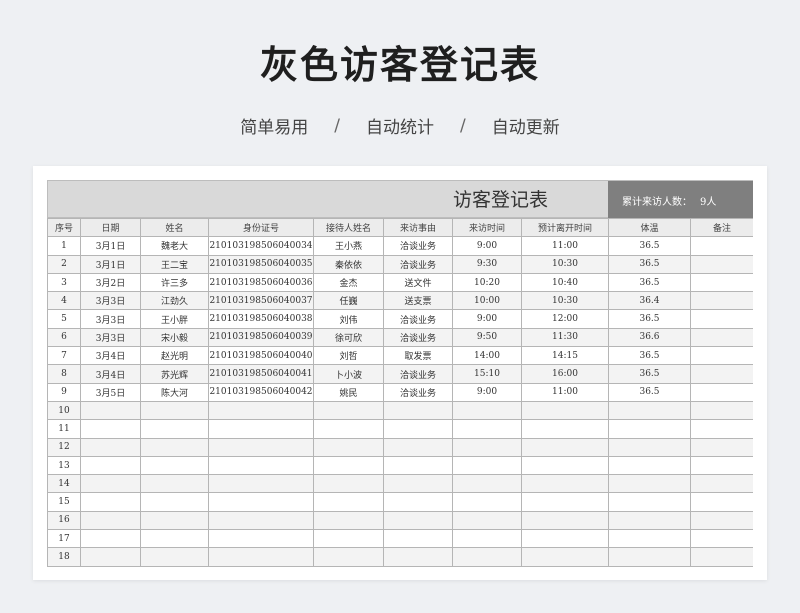 The width and height of the screenshot is (800, 613). What do you see at coordinates (348, 301) in the screenshot?
I see `table-cell: 任巍` at bounding box center [348, 301].